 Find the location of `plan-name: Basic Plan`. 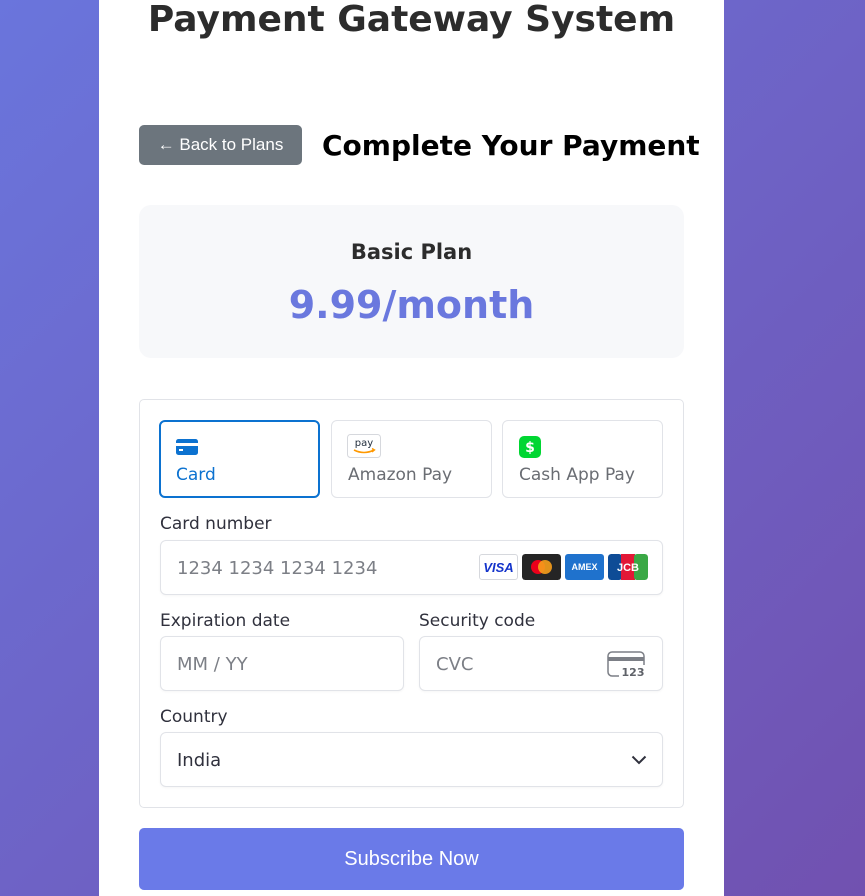

plan-name: Basic Plan is located at coordinates (411, 252).